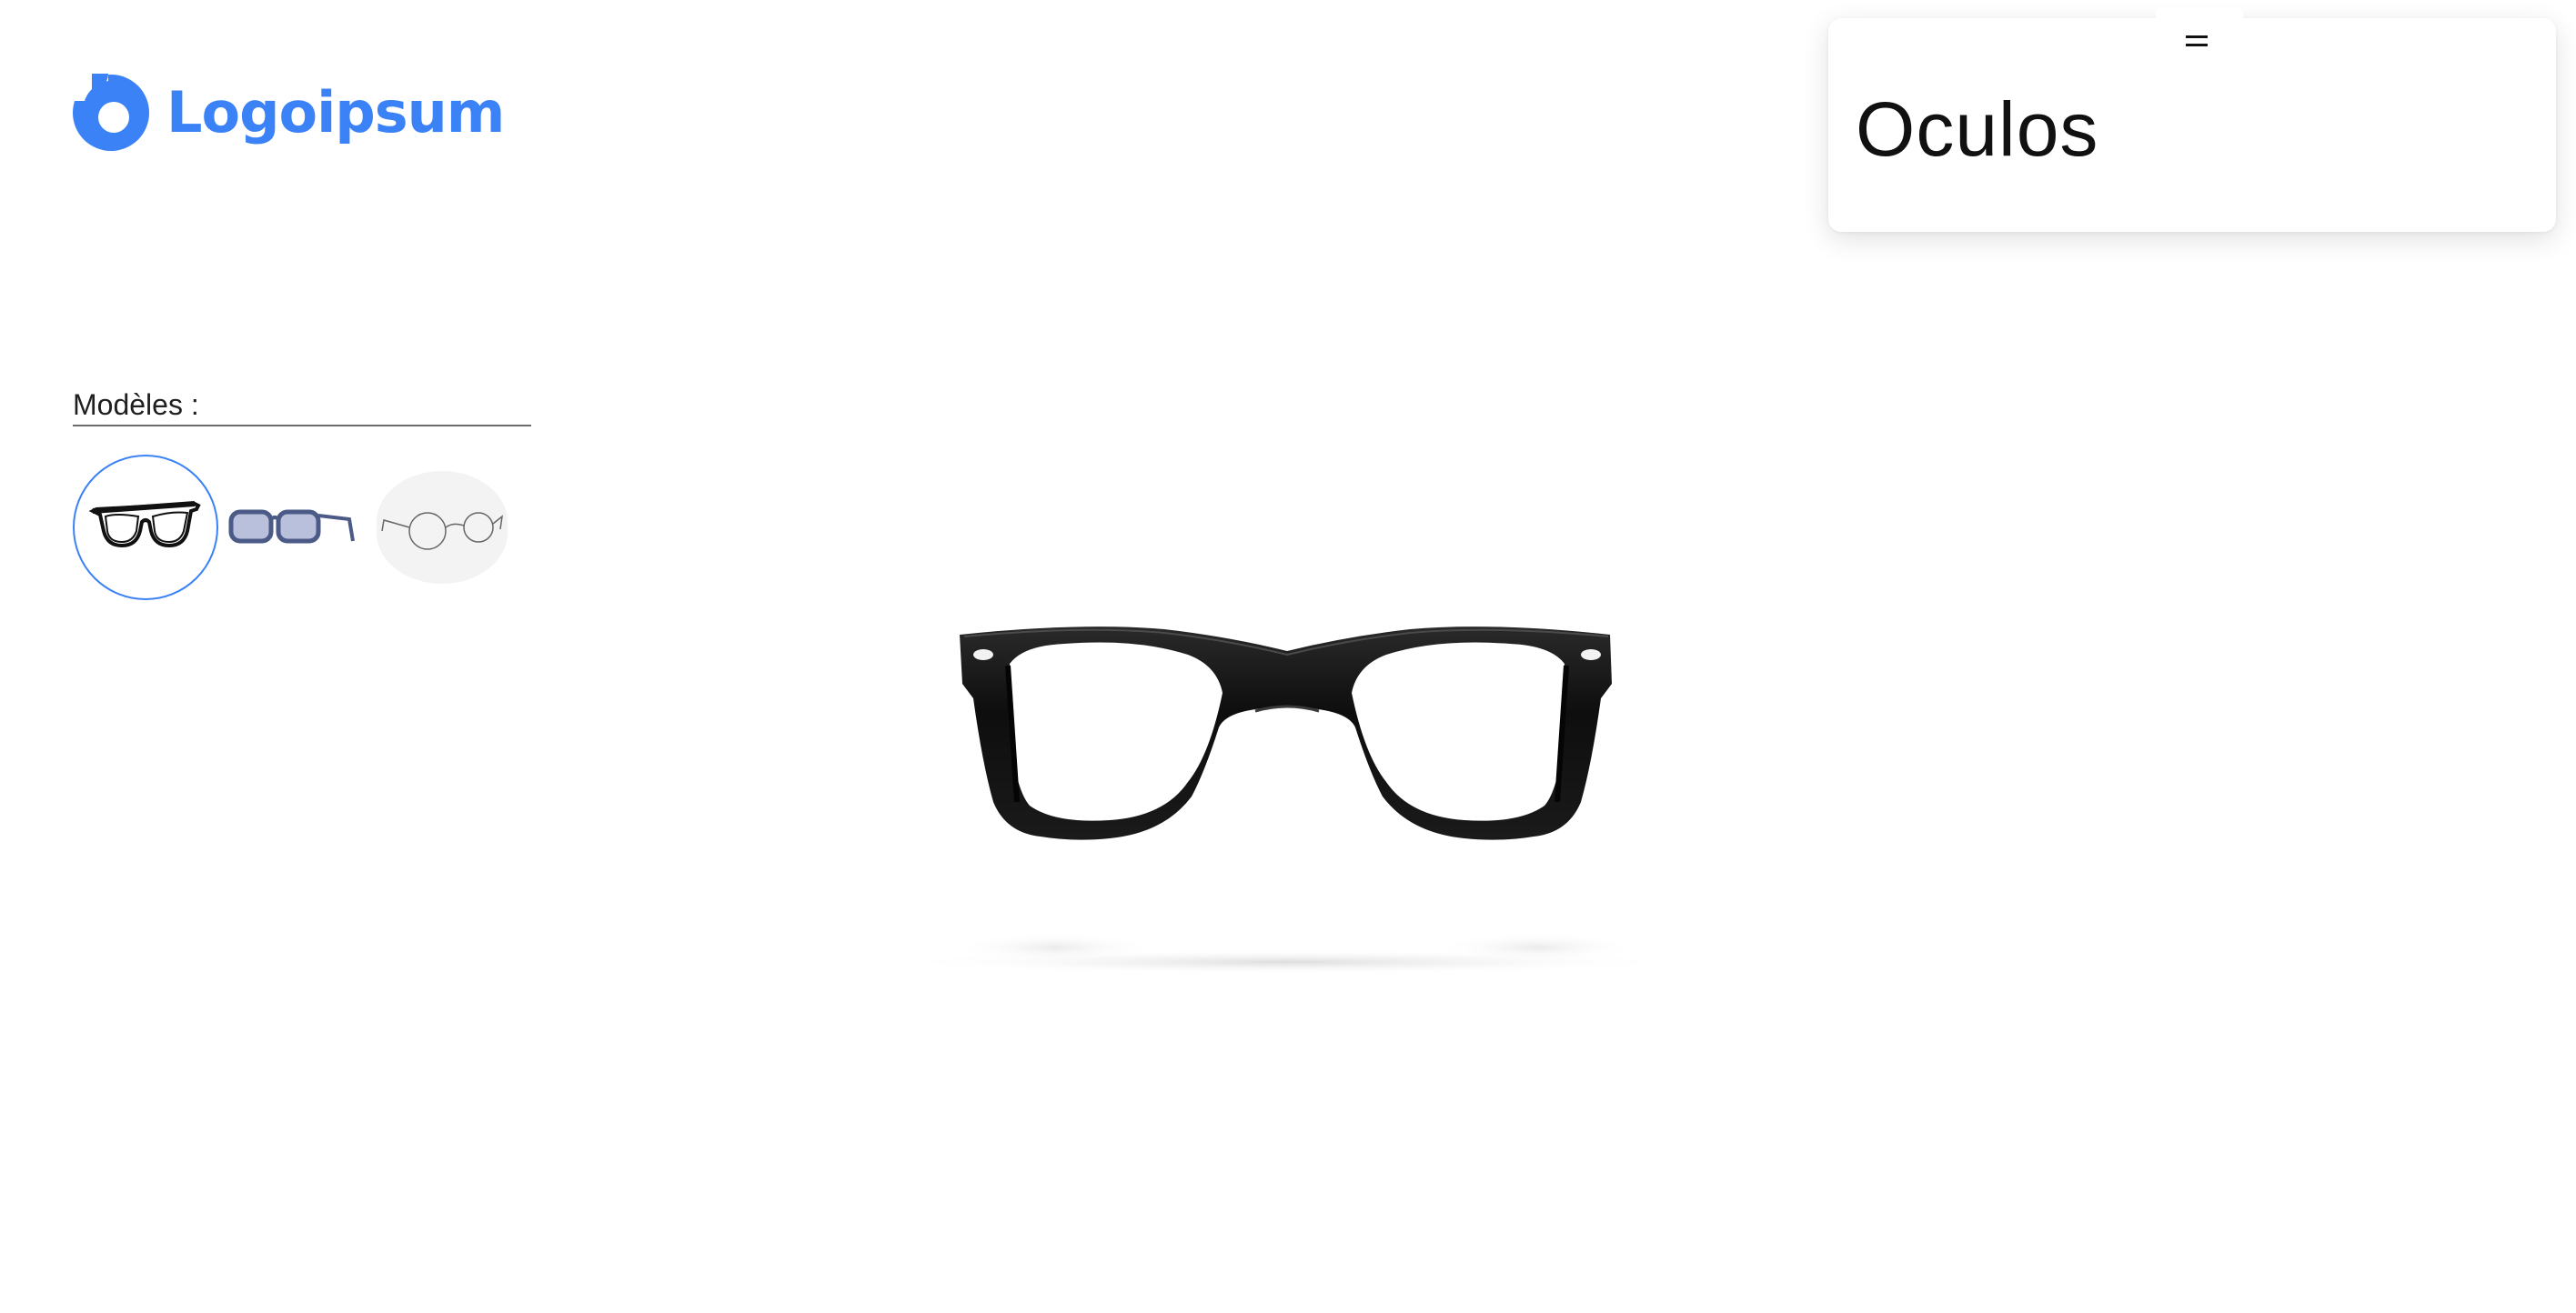  I want to click on panel-title: Oculos, so click(1977, 129).